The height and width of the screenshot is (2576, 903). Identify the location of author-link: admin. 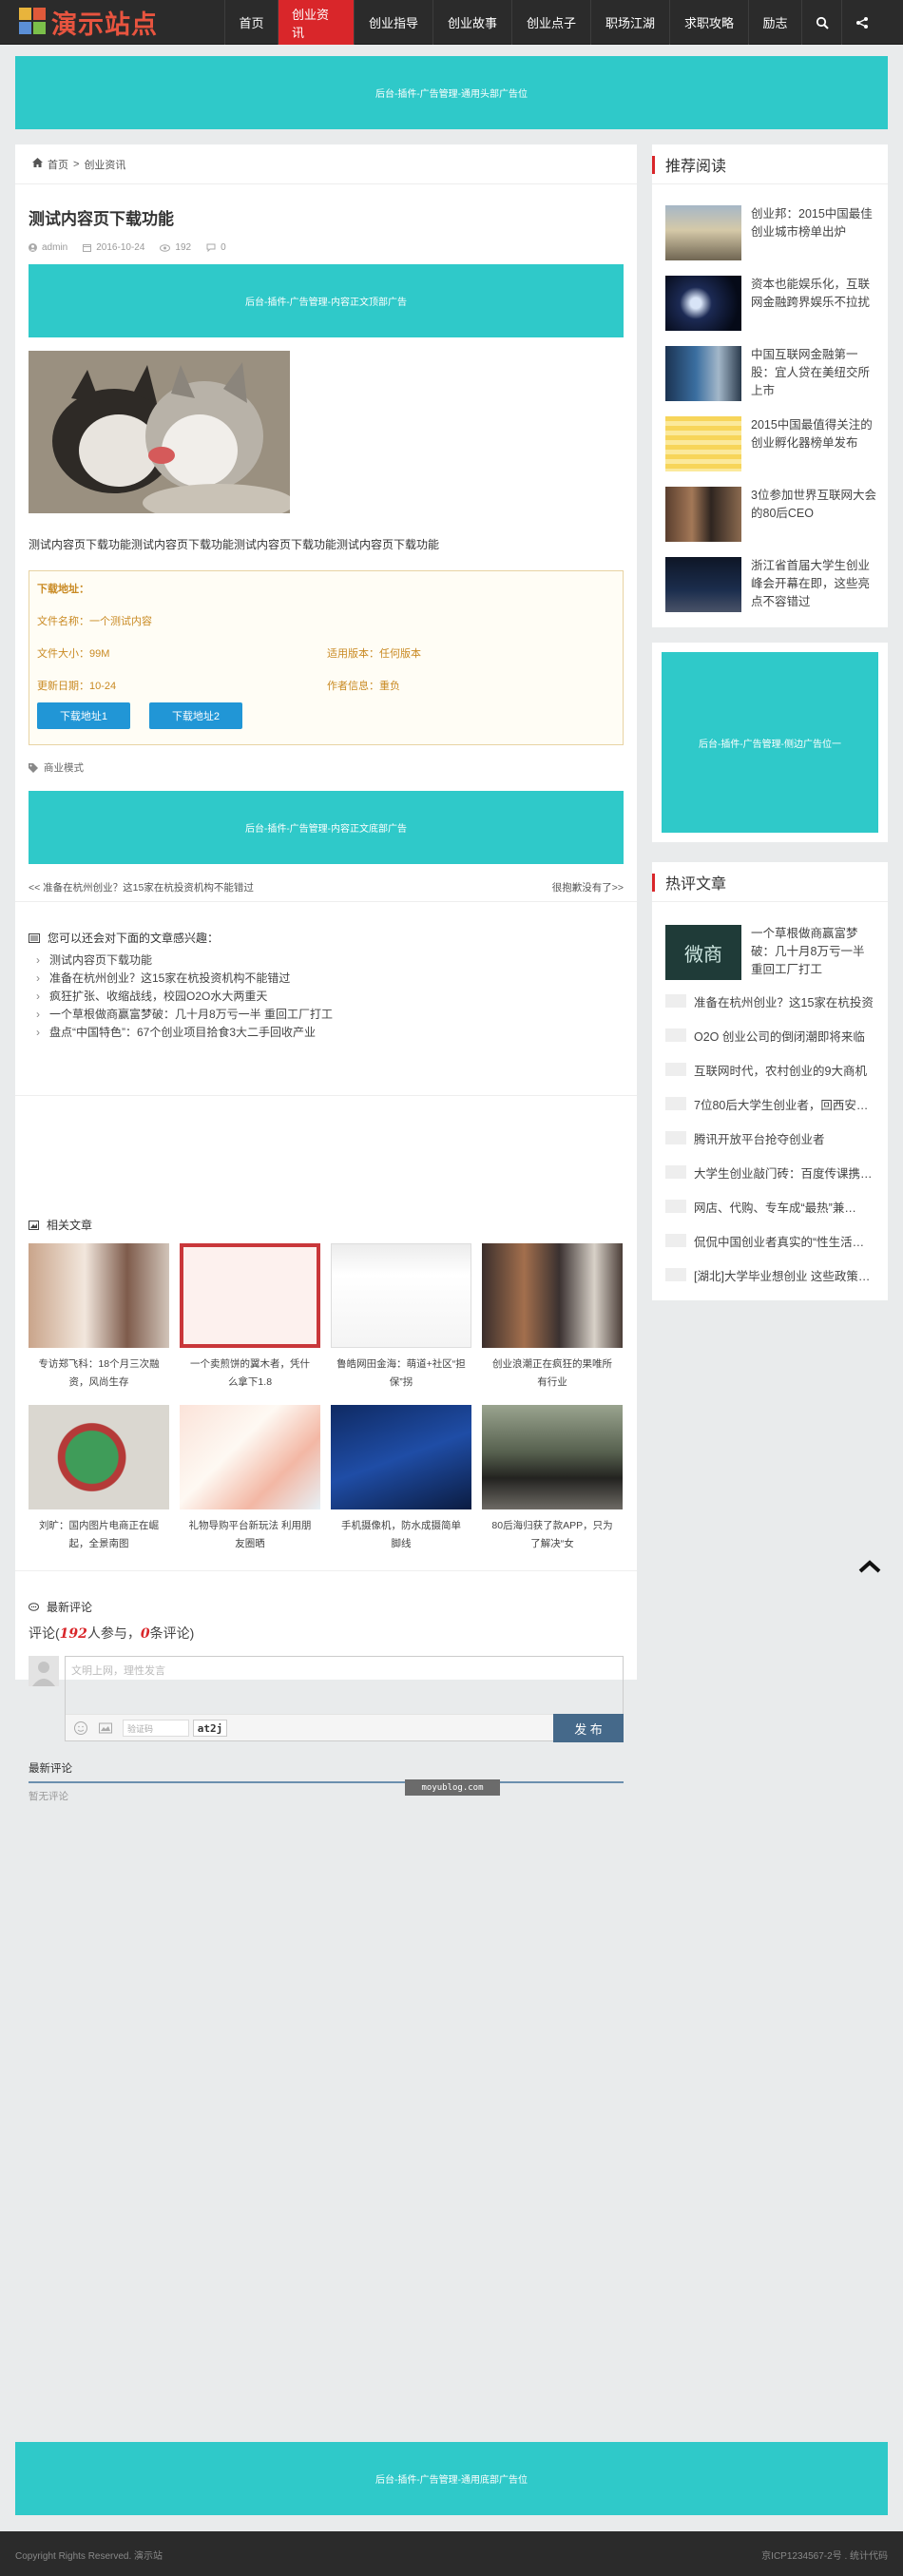
(54, 247).